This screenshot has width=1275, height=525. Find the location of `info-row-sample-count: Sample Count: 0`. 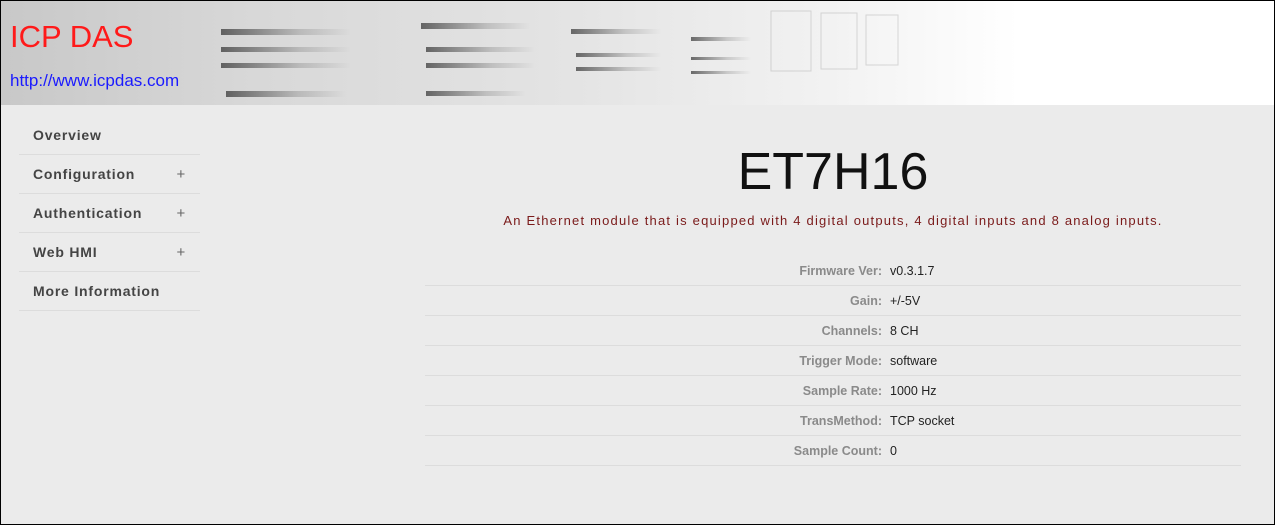

info-row-sample-count: Sample Count: 0 is located at coordinates (833, 451).